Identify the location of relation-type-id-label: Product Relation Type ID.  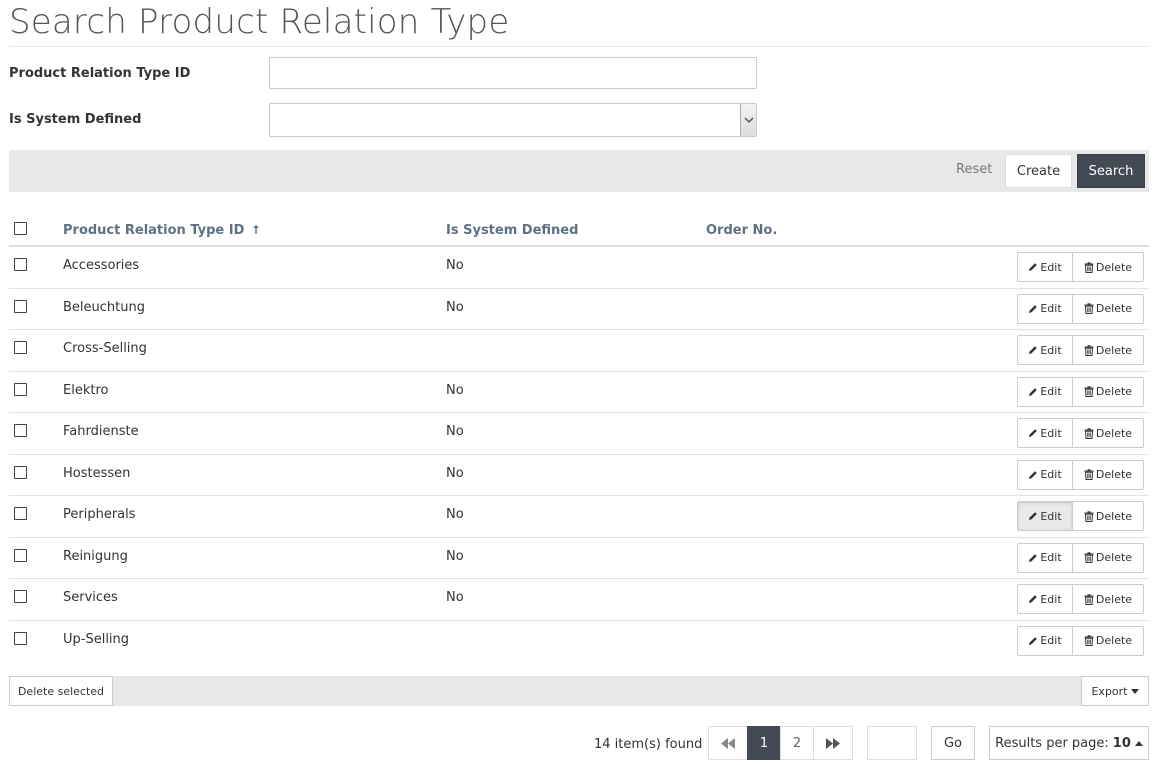
(100, 73).